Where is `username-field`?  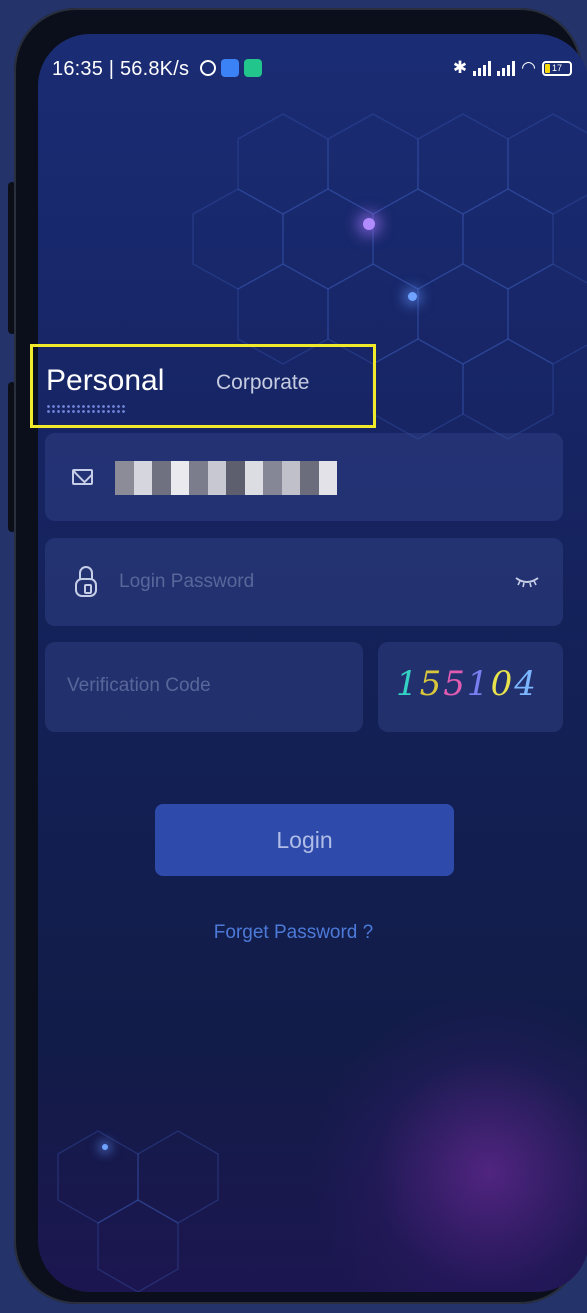 username-field is located at coordinates (304, 477).